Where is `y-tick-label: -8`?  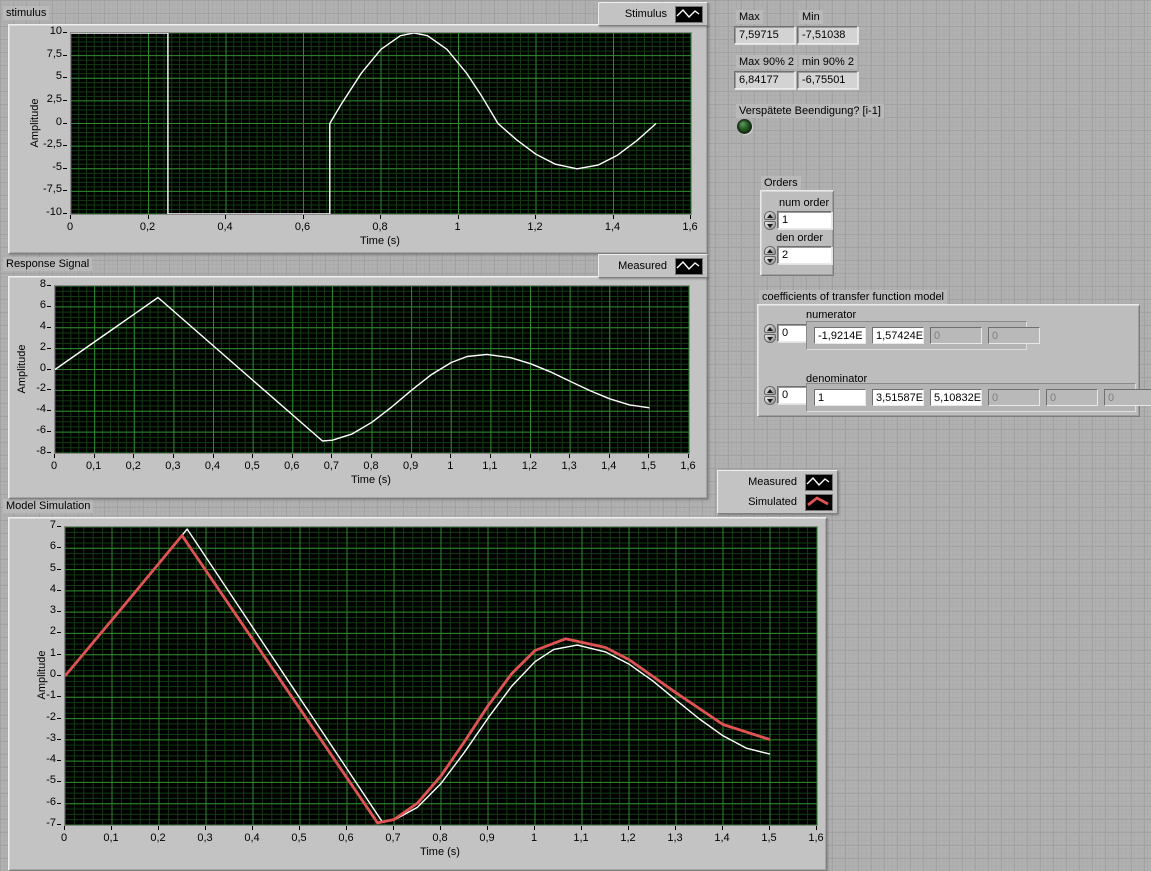
y-tick-label: -8 is located at coordinates (41, 451).